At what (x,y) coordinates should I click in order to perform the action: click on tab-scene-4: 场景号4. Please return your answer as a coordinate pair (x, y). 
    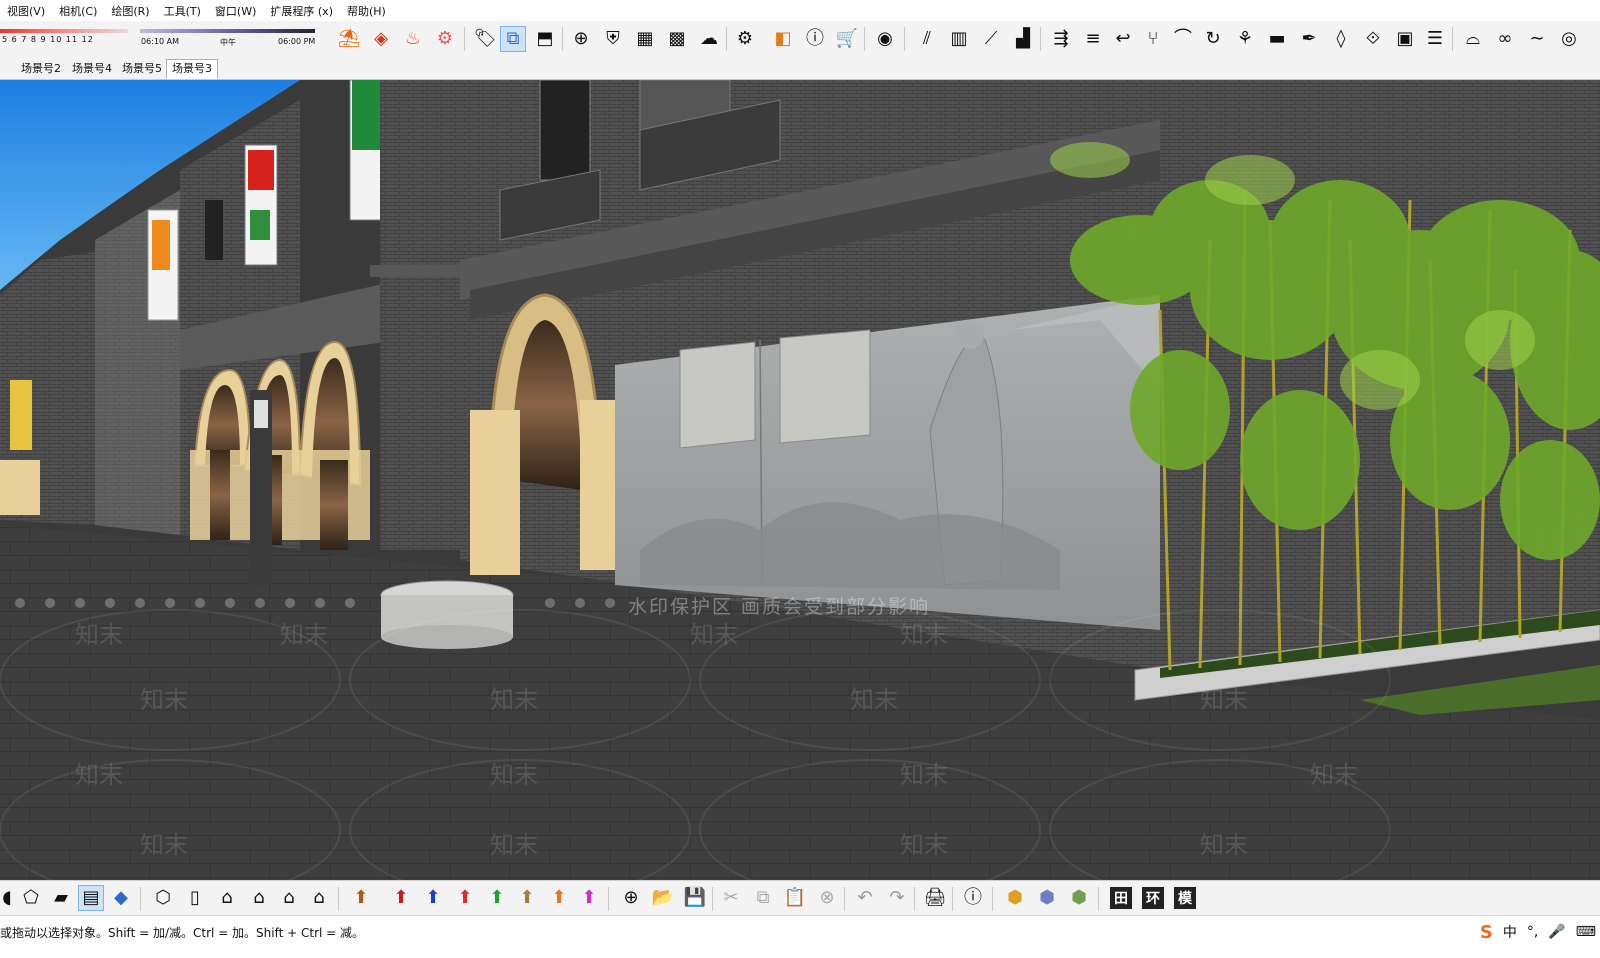
    Looking at the image, I should click on (92, 69).